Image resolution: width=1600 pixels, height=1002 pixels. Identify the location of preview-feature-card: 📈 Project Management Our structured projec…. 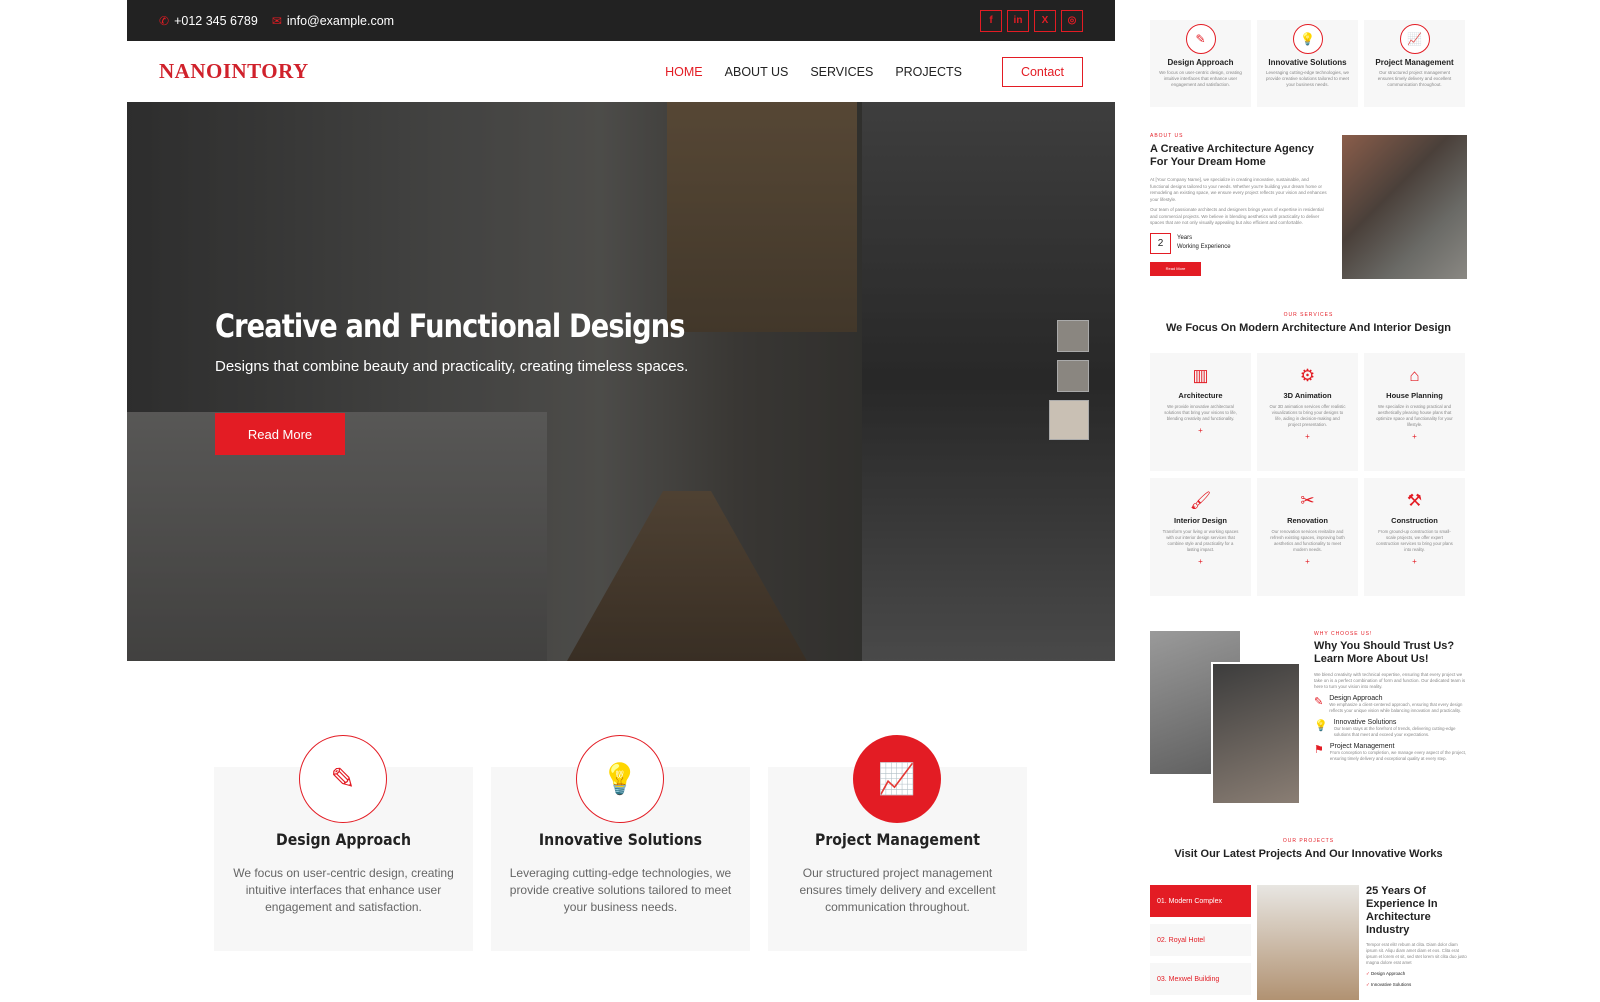
(1414, 63).